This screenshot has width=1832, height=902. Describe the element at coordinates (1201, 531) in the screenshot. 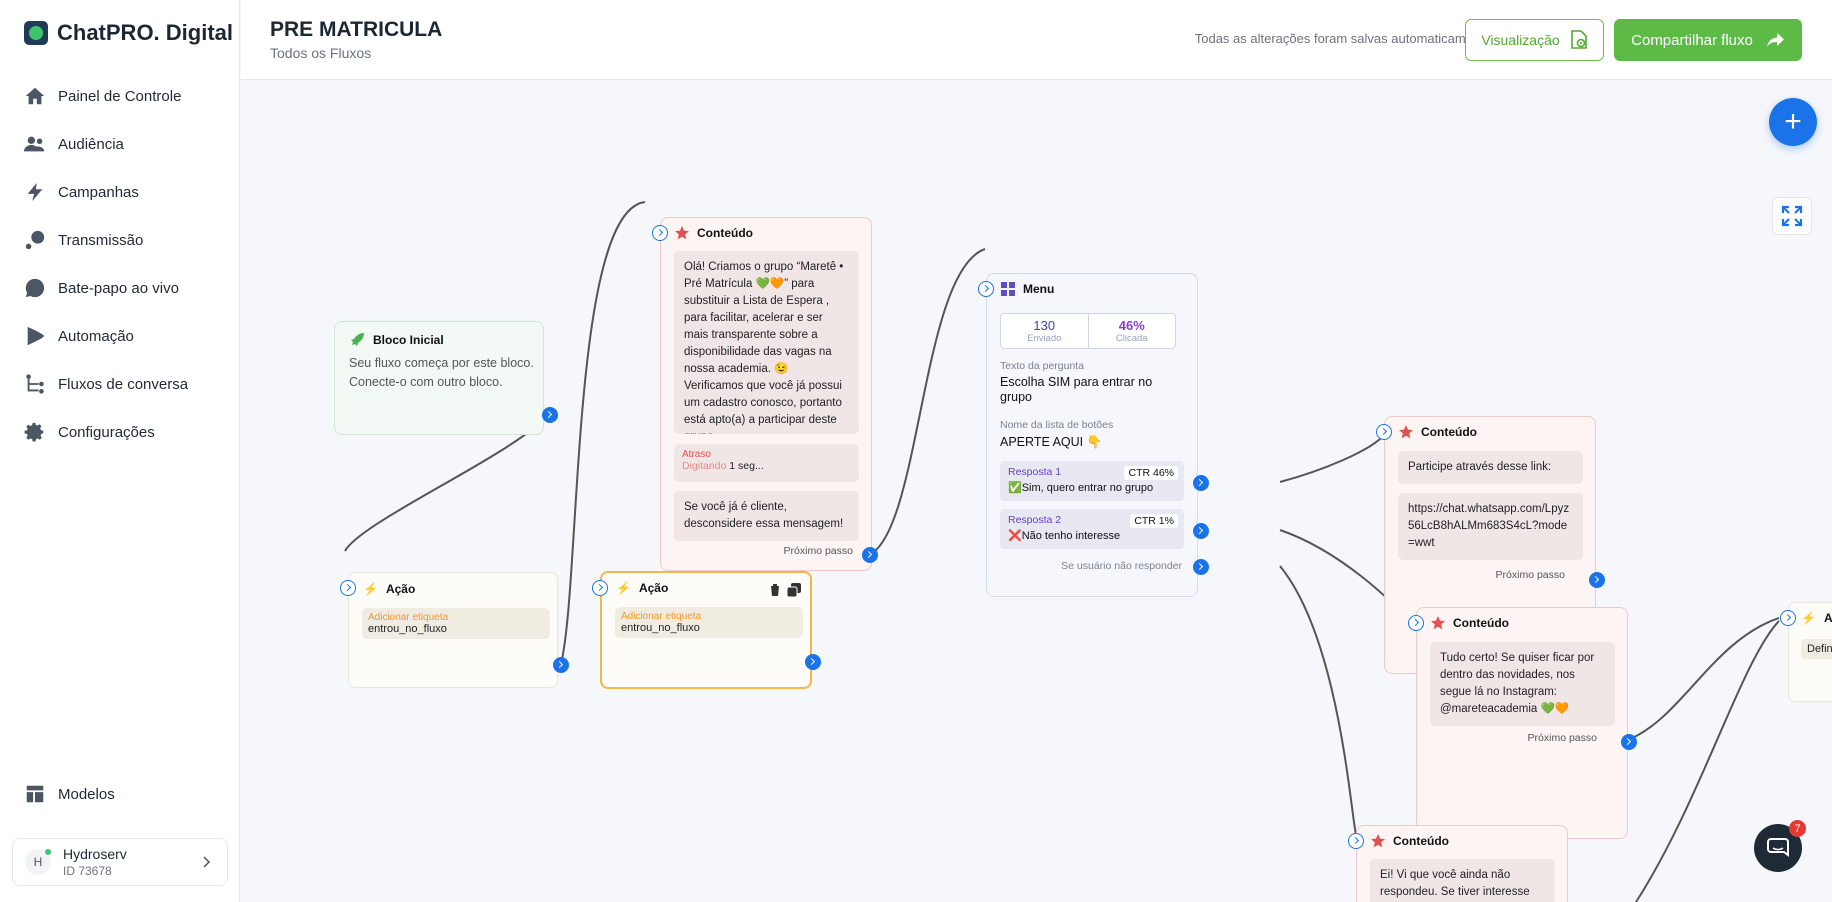

I see `response2-output-port` at that location.